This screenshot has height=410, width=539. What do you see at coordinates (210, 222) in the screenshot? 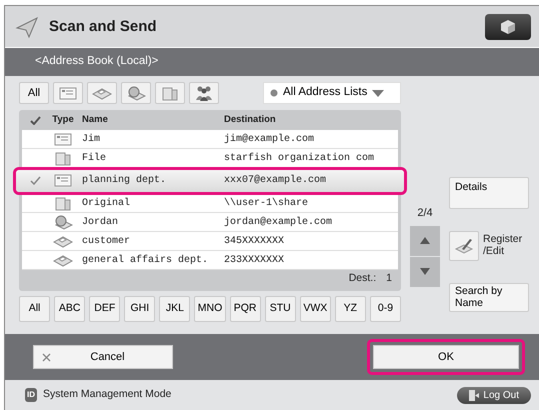
I see `address-row: Jordan jordan@example.com` at bounding box center [210, 222].